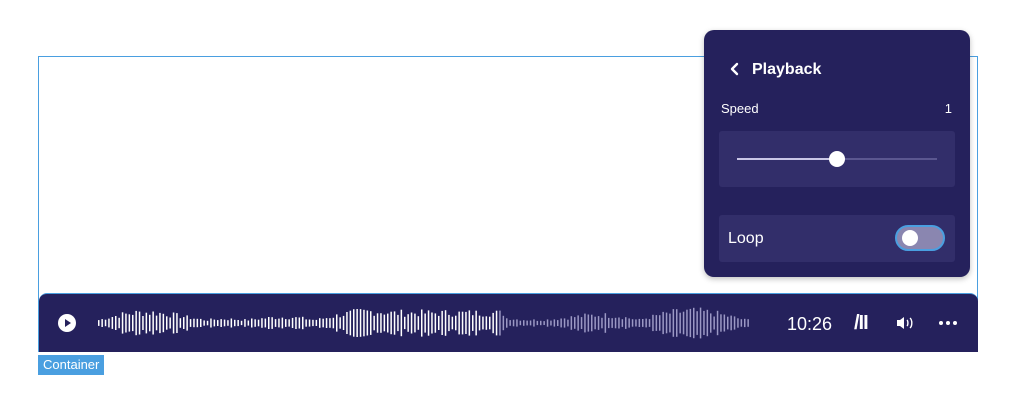 This screenshot has width=1024, height=403. Describe the element at coordinates (948, 323) in the screenshot. I see `more-icon` at that location.